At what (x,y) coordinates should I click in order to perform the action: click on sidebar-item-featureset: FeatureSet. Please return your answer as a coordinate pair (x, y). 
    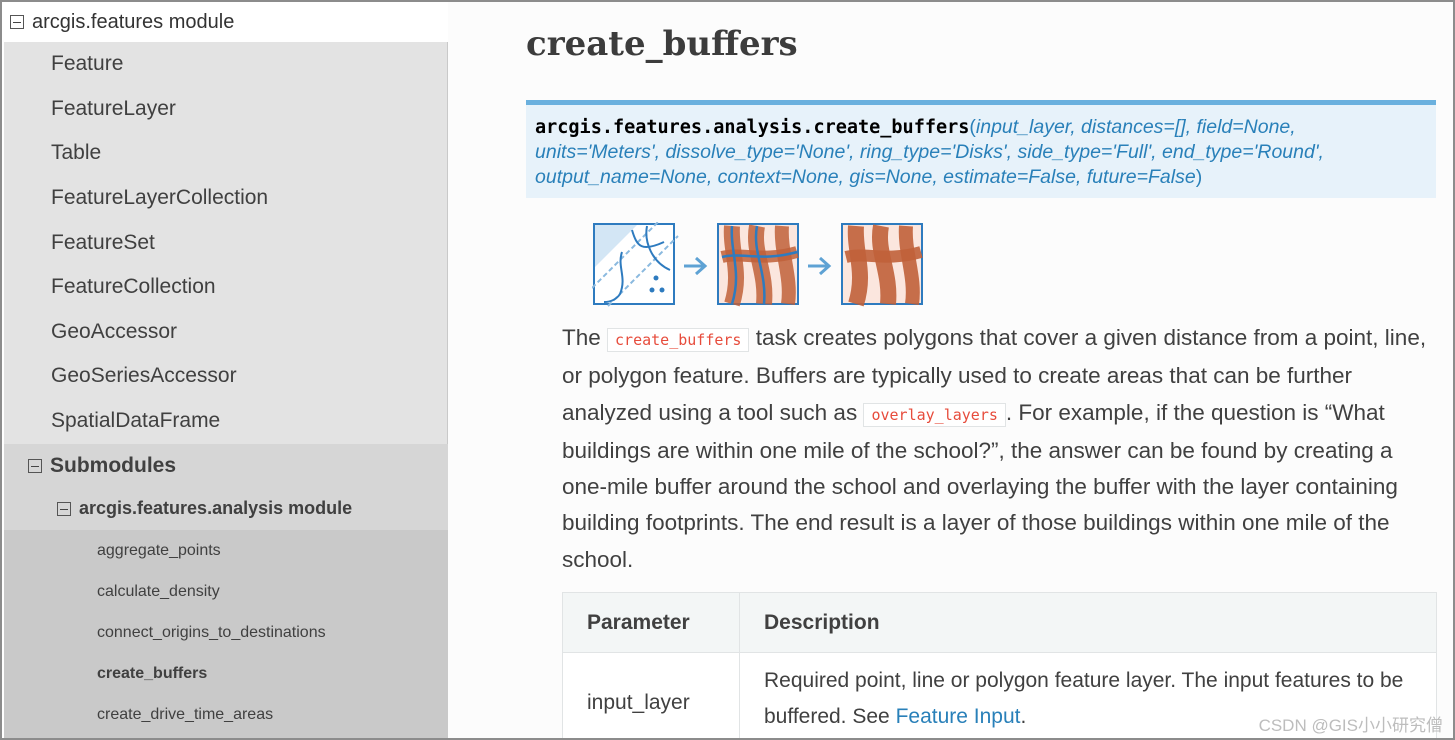
    Looking at the image, I should click on (225, 242).